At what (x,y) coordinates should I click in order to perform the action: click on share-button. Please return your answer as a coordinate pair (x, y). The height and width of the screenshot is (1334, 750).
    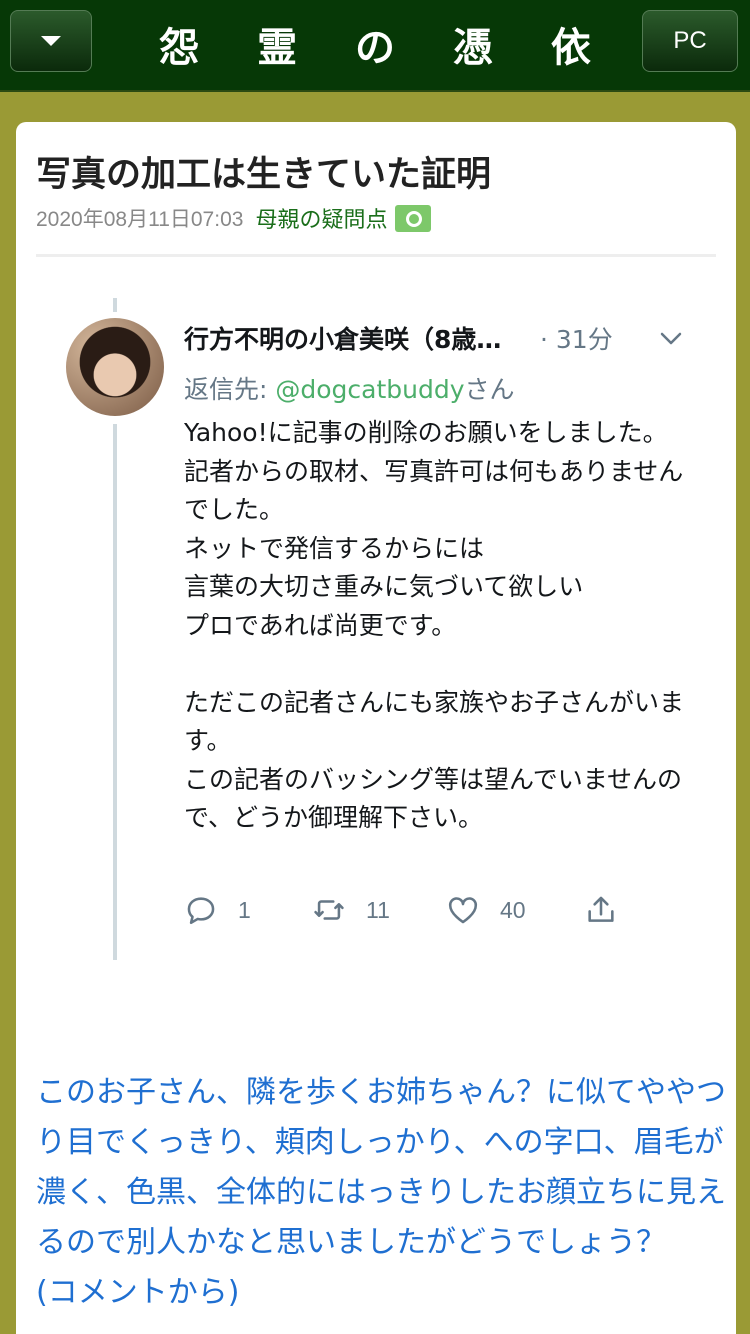
    Looking at the image, I should click on (601, 910).